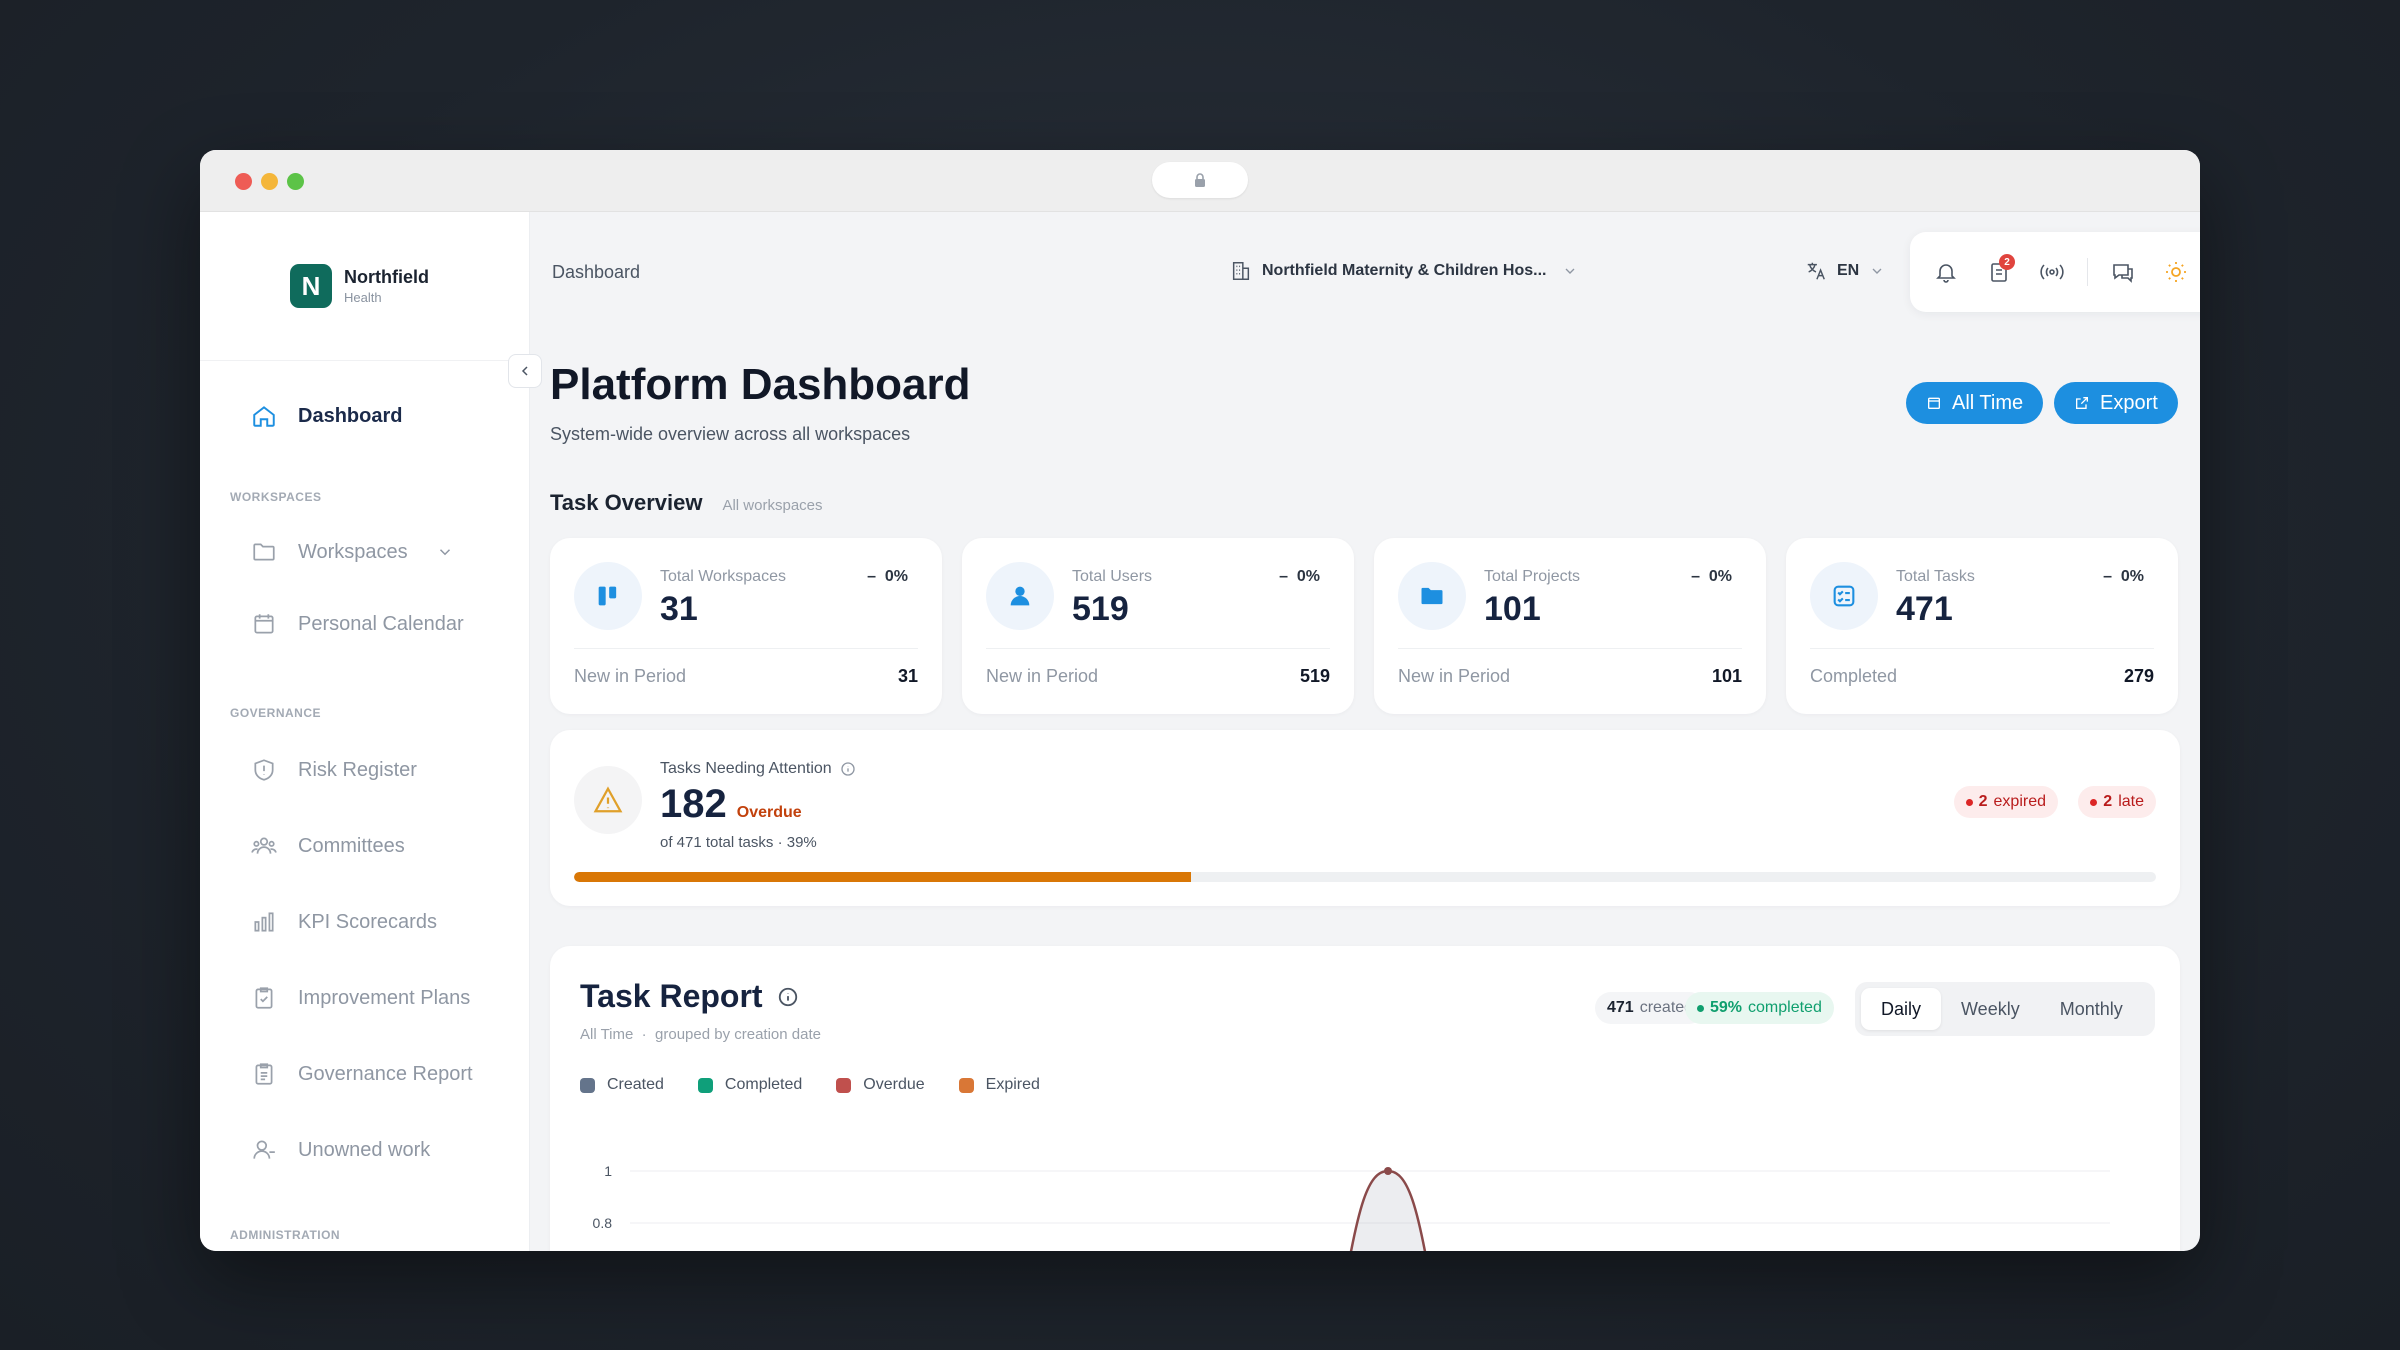  I want to click on checklist-icon, so click(1844, 596).